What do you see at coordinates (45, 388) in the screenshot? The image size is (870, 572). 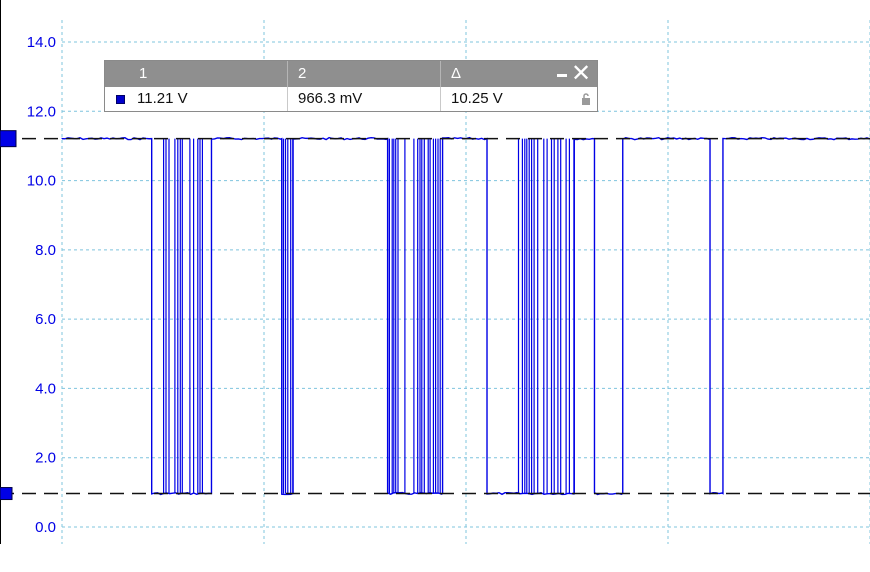 I see `y-tick-label: 4.0` at bounding box center [45, 388].